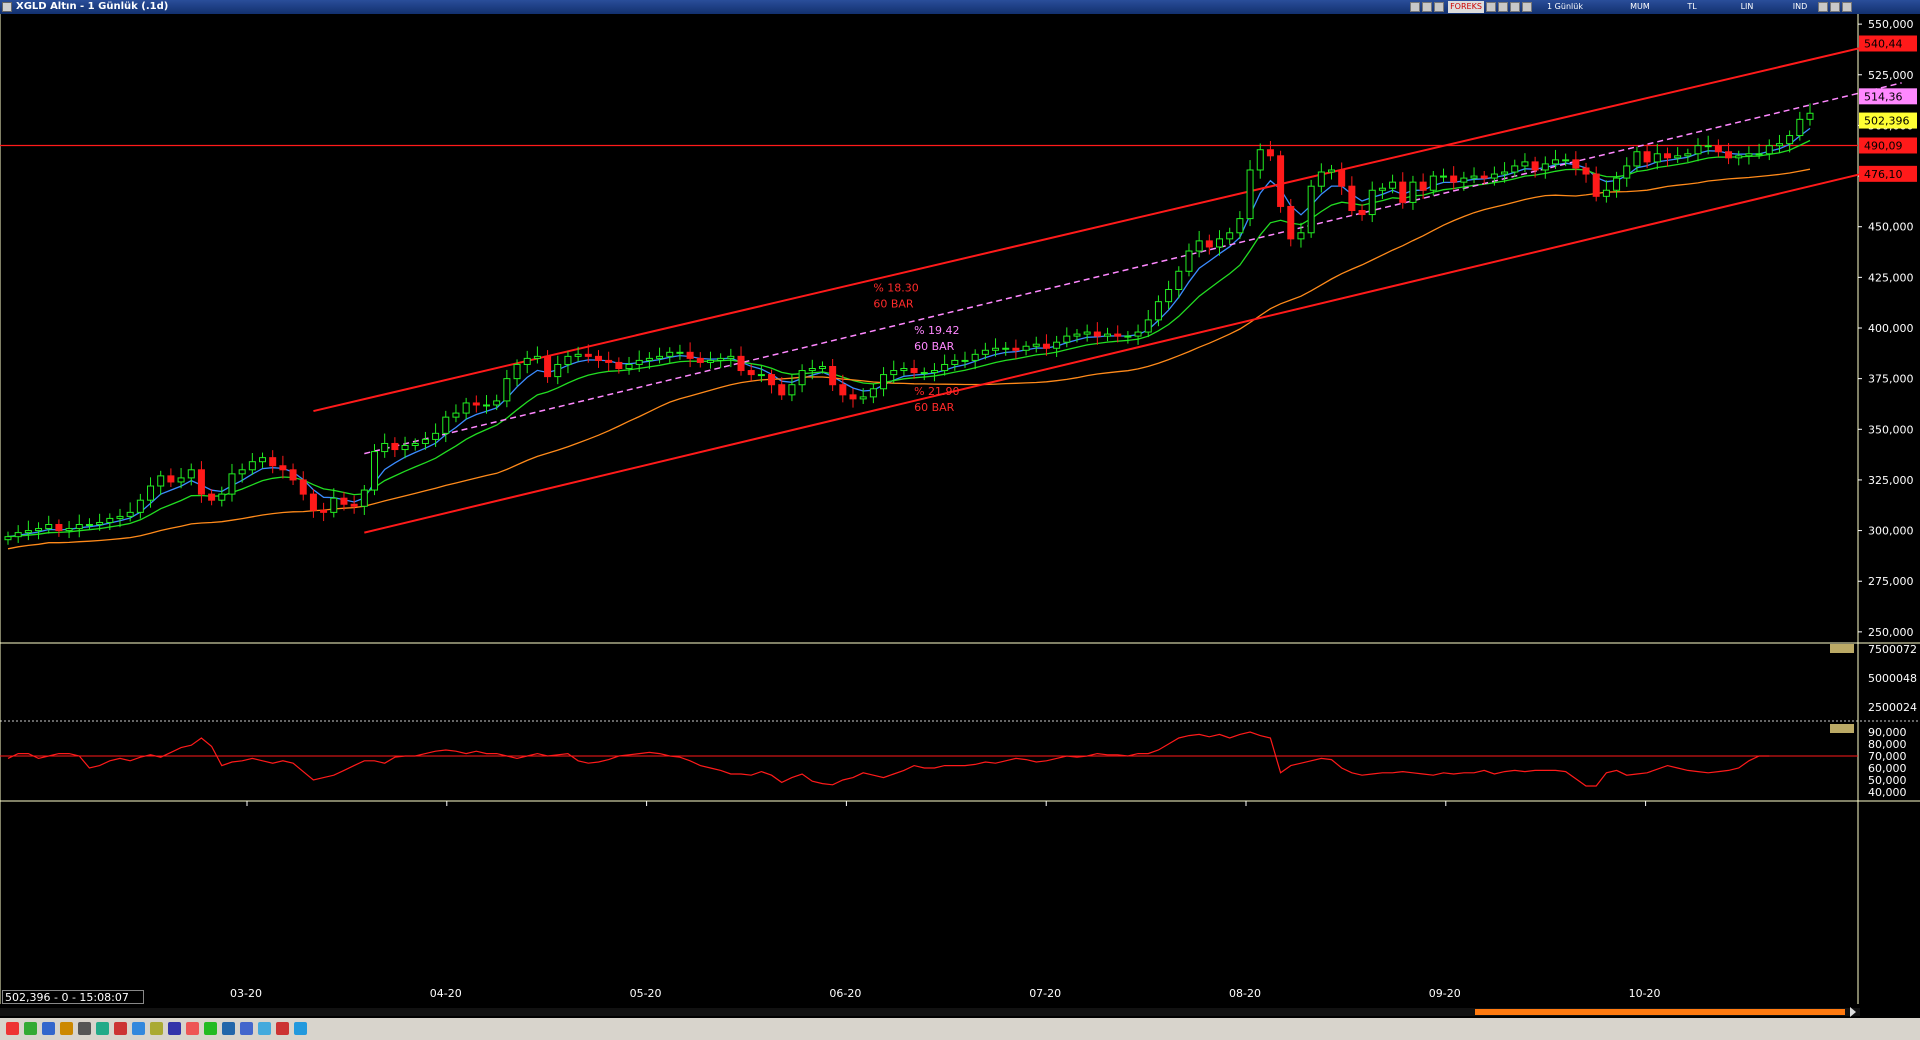 The image size is (1920, 1040). I want to click on price-label-text: 476,10, so click(1883, 174).